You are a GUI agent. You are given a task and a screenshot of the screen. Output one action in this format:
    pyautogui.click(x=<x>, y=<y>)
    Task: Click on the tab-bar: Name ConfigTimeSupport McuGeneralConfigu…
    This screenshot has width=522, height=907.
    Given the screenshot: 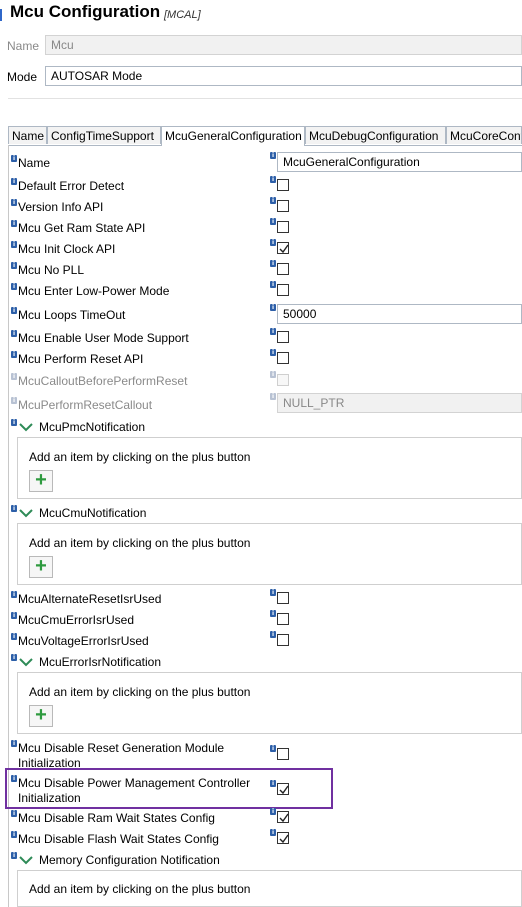 What is the action you would take?
    pyautogui.click(x=265, y=136)
    